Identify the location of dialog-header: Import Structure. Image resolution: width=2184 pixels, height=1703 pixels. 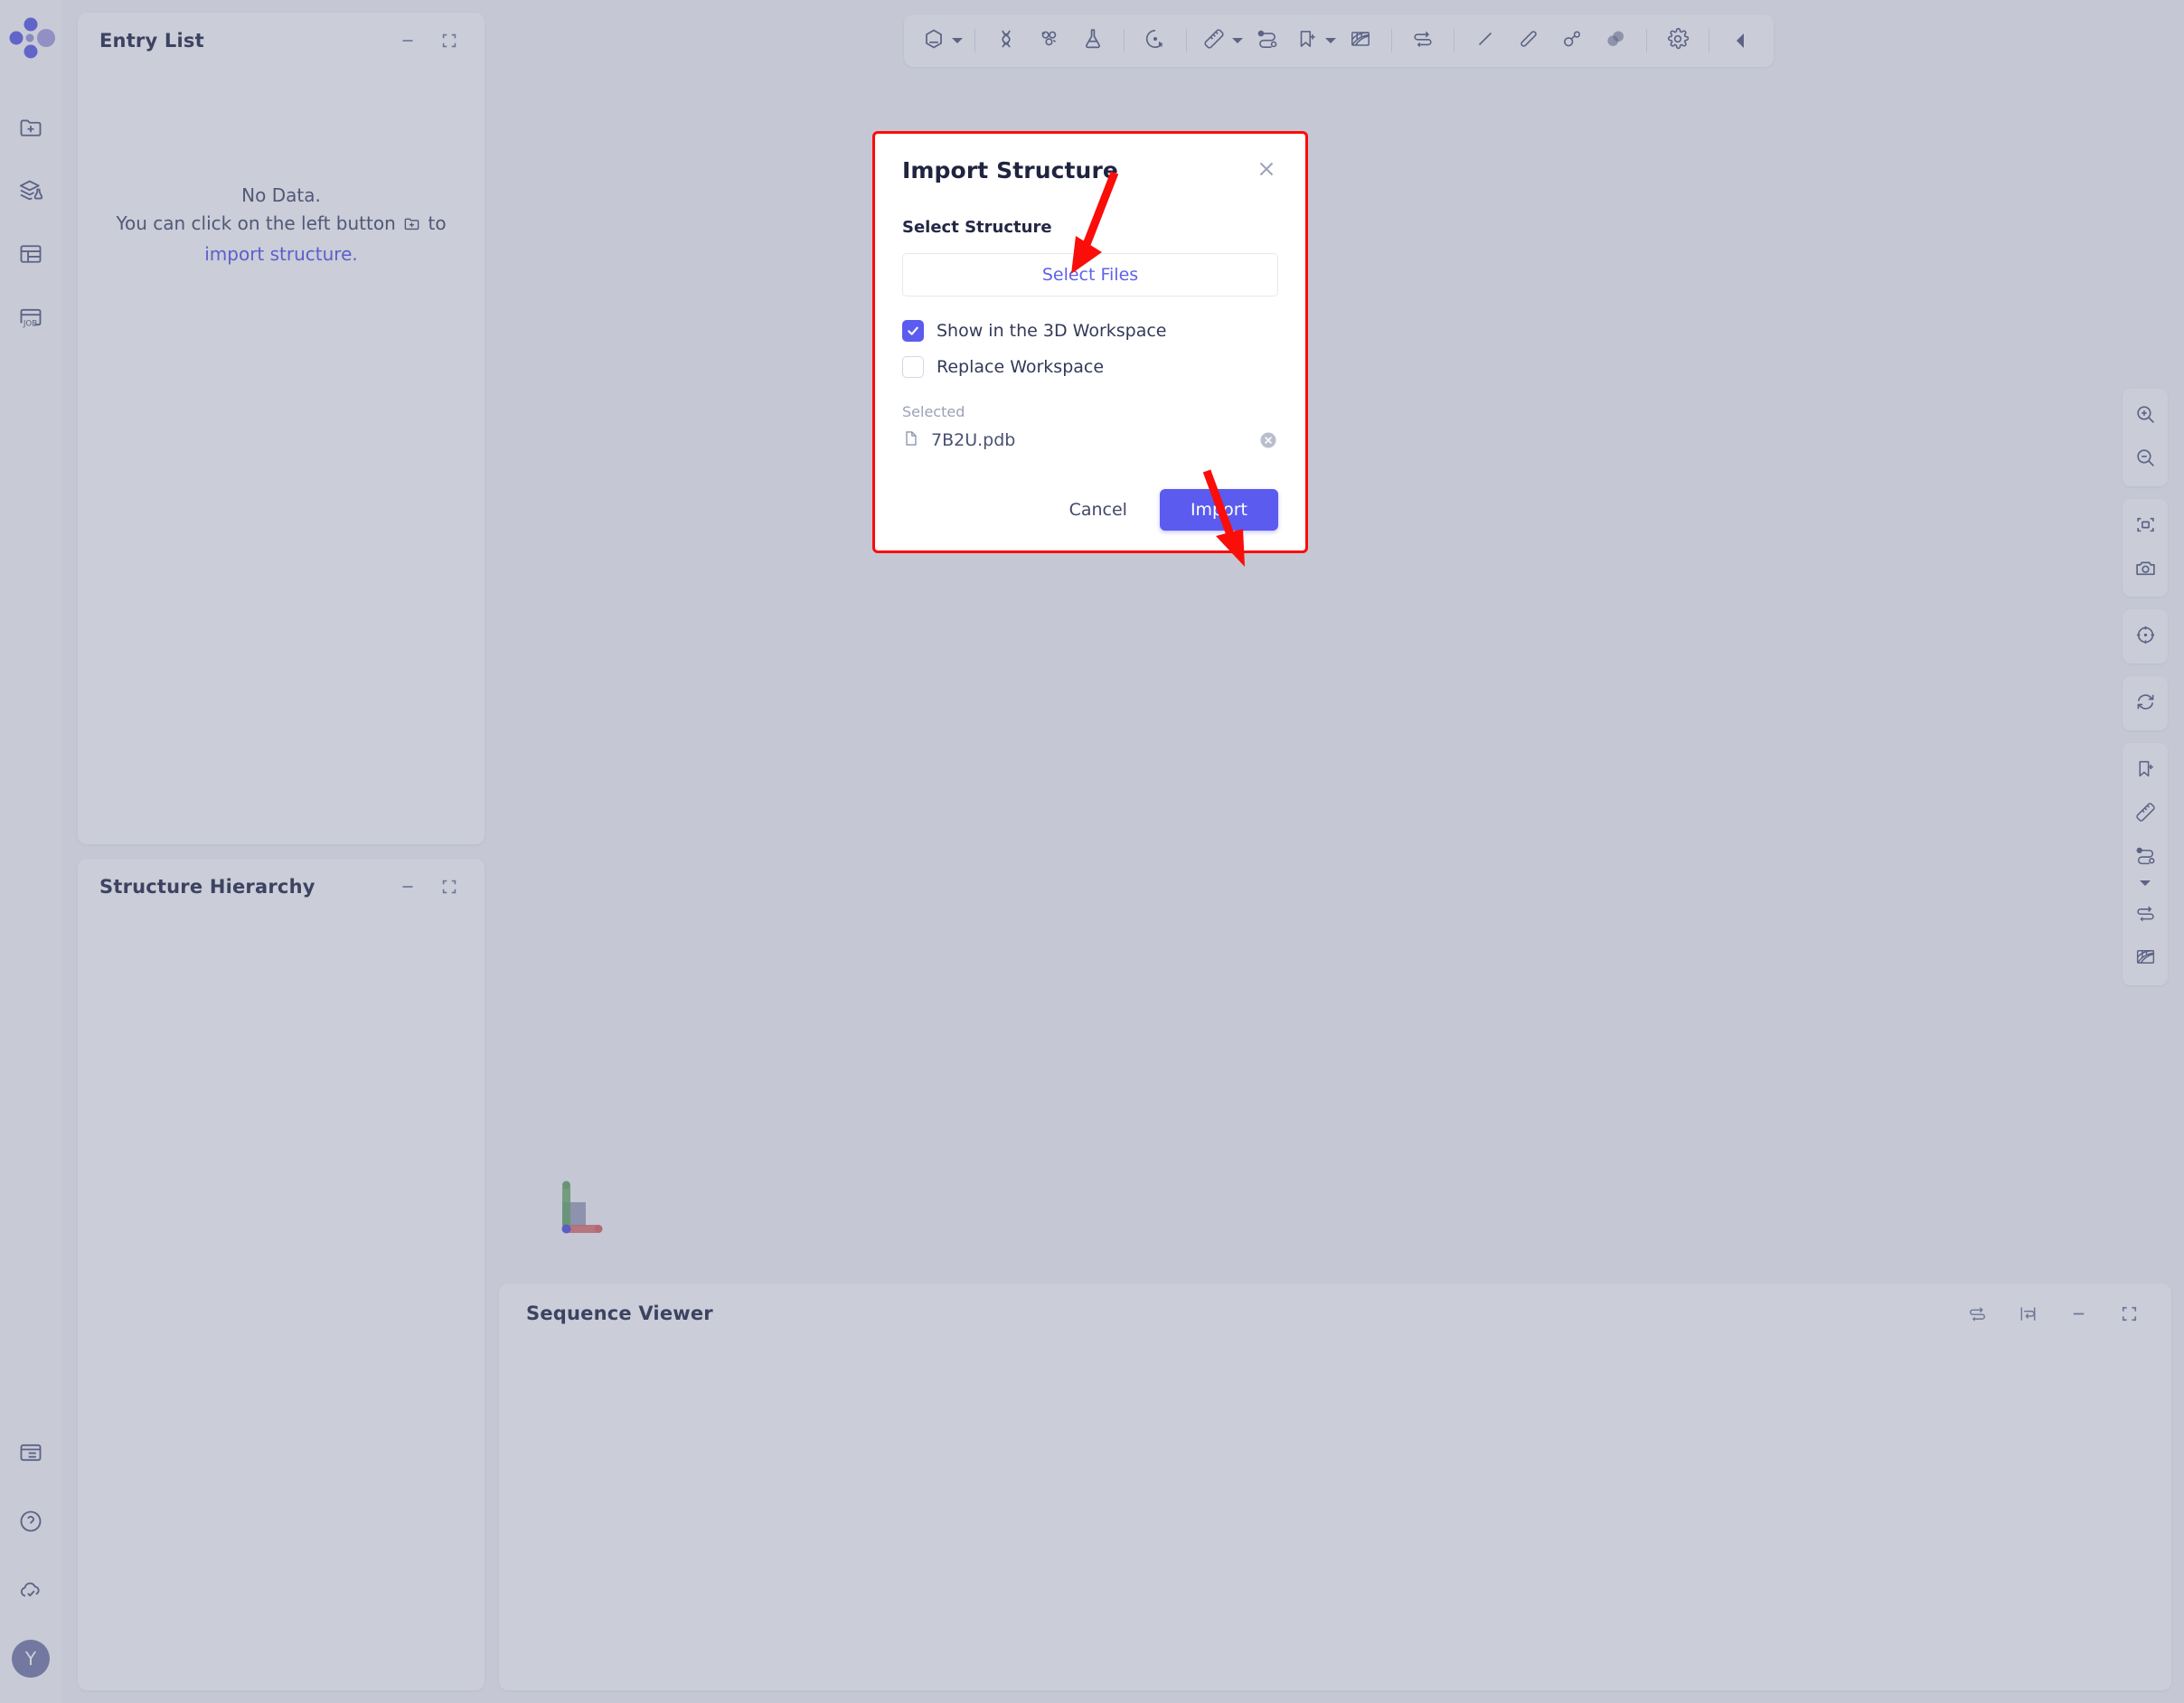
(1090, 170).